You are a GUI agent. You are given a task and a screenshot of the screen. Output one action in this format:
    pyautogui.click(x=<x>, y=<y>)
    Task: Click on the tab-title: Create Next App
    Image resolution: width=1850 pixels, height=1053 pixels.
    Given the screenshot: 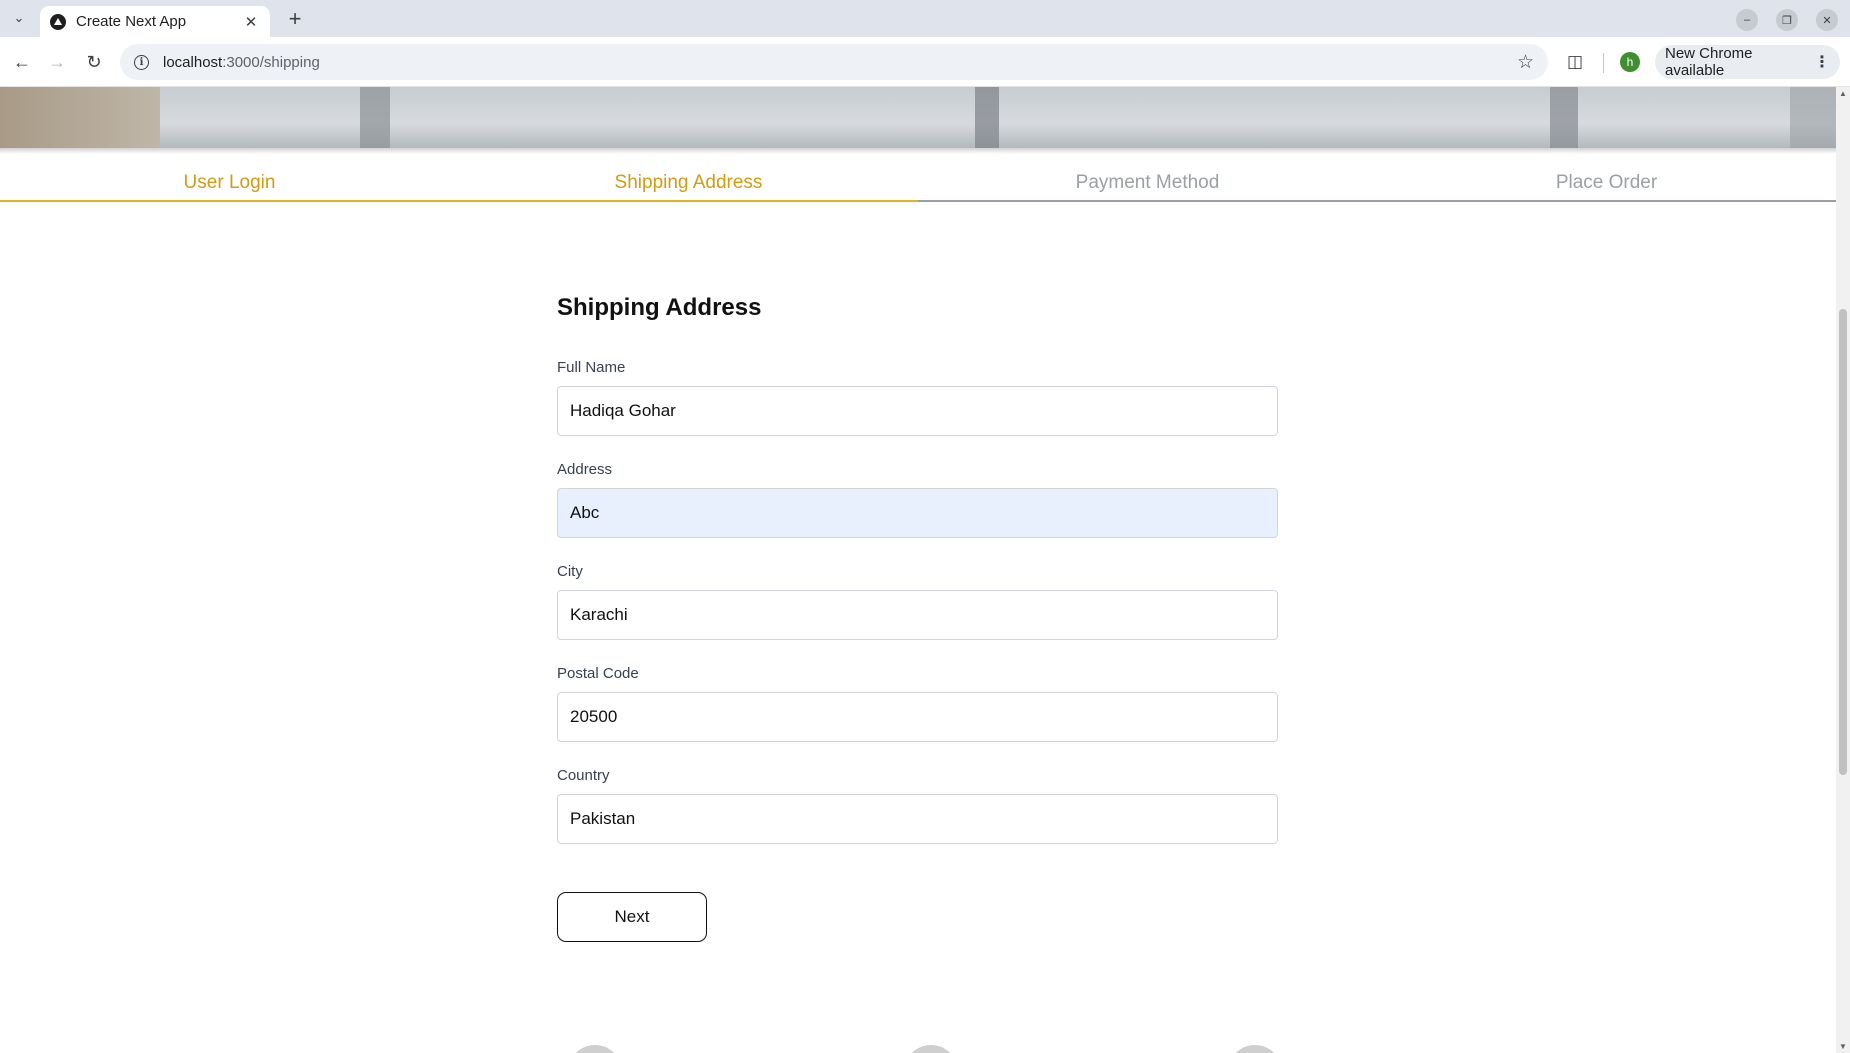 What is the action you would take?
    pyautogui.click(x=131, y=21)
    